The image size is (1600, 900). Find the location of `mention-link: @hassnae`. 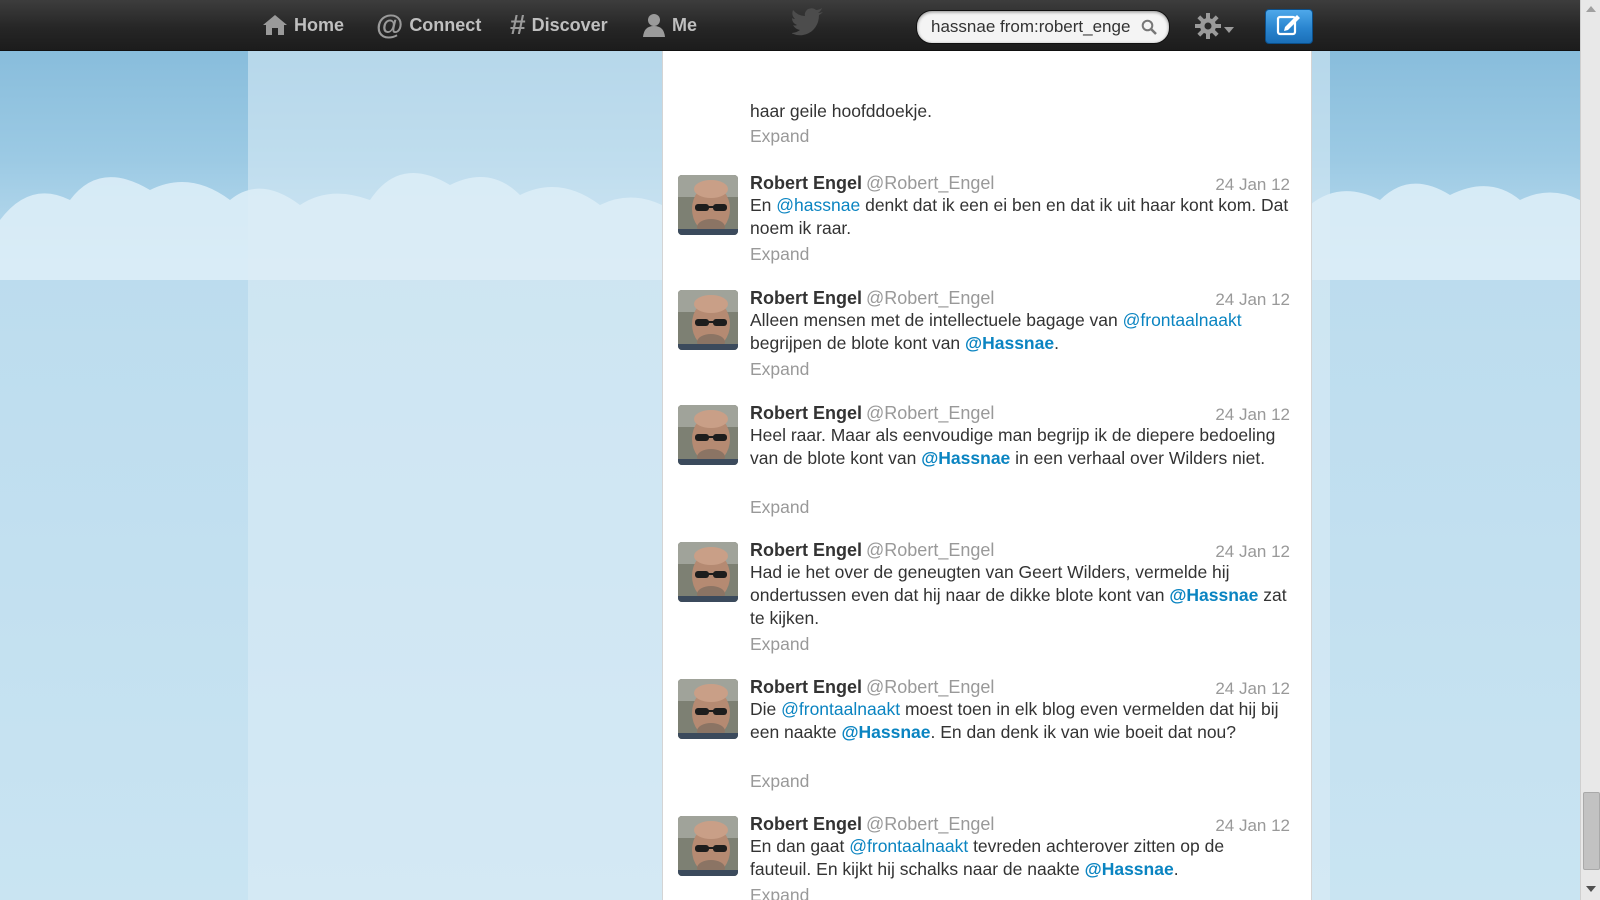

mention-link: @hassnae is located at coordinates (818, 205).